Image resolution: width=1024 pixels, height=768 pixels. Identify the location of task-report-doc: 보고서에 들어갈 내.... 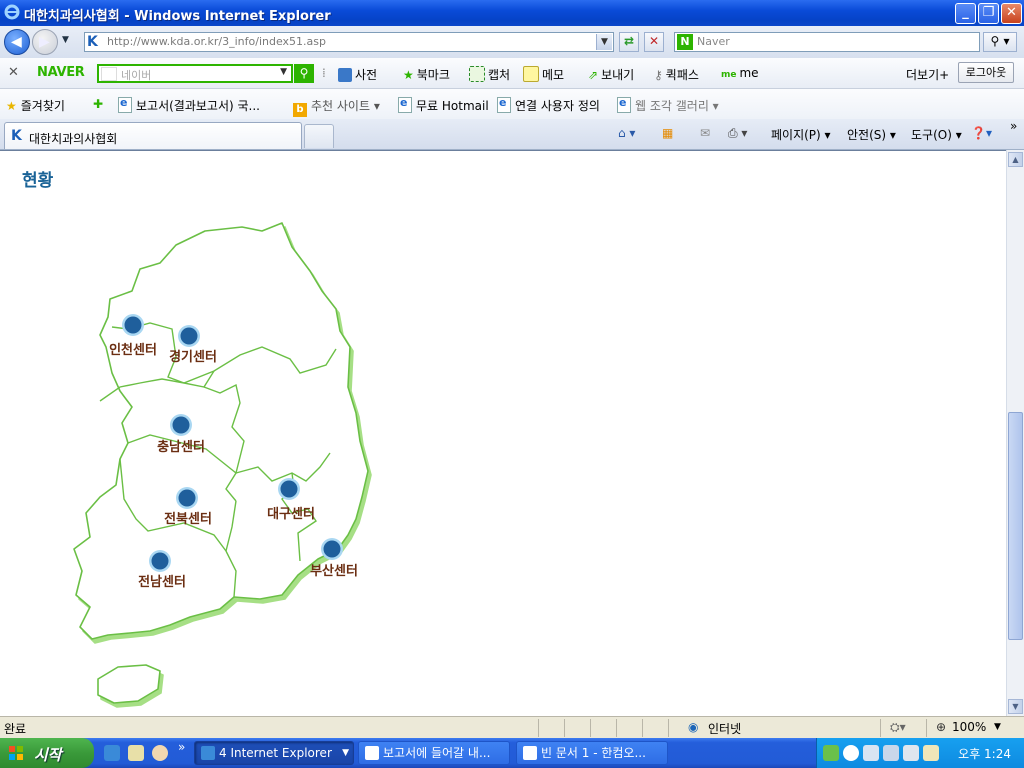
(434, 753).